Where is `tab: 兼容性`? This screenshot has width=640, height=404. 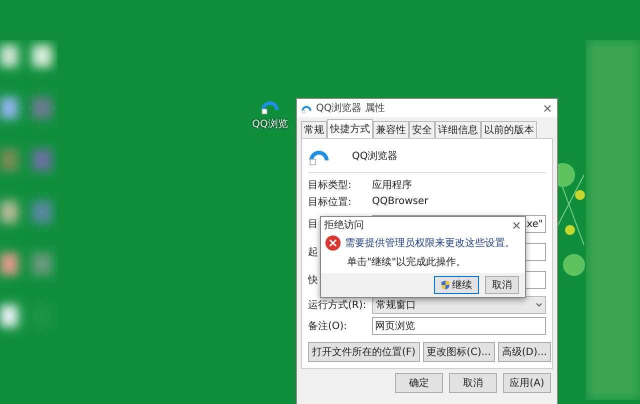 tab: 兼容性 is located at coordinates (391, 129).